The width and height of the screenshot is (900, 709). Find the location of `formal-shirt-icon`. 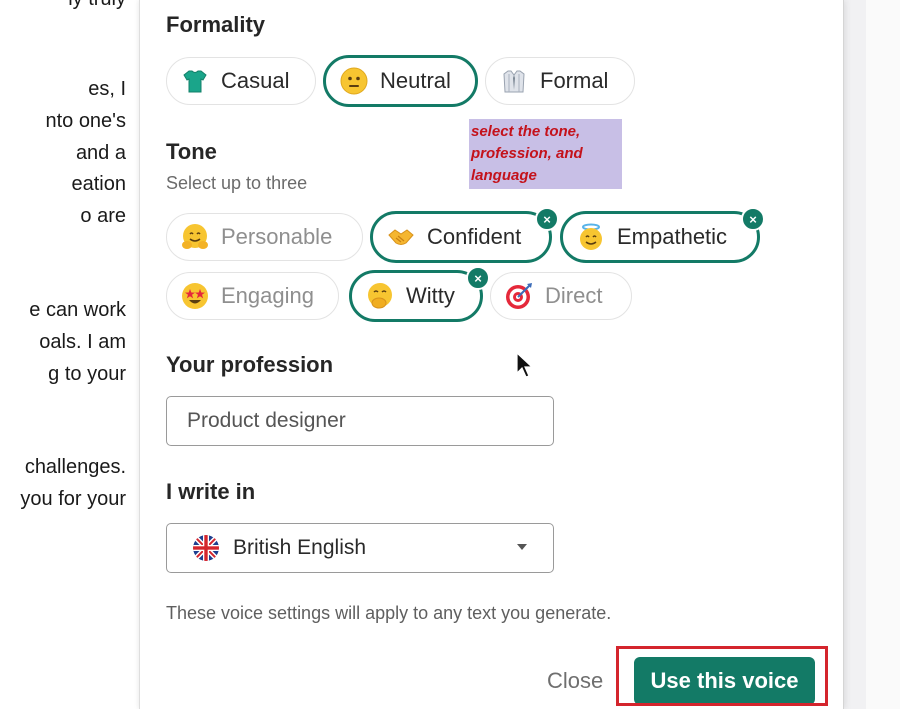

formal-shirt-icon is located at coordinates (514, 81).